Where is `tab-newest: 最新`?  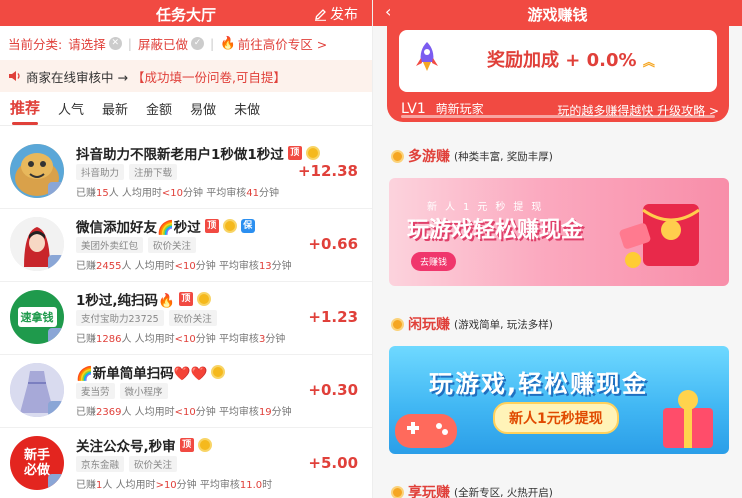
tab-newest: 最新 is located at coordinates (115, 112).